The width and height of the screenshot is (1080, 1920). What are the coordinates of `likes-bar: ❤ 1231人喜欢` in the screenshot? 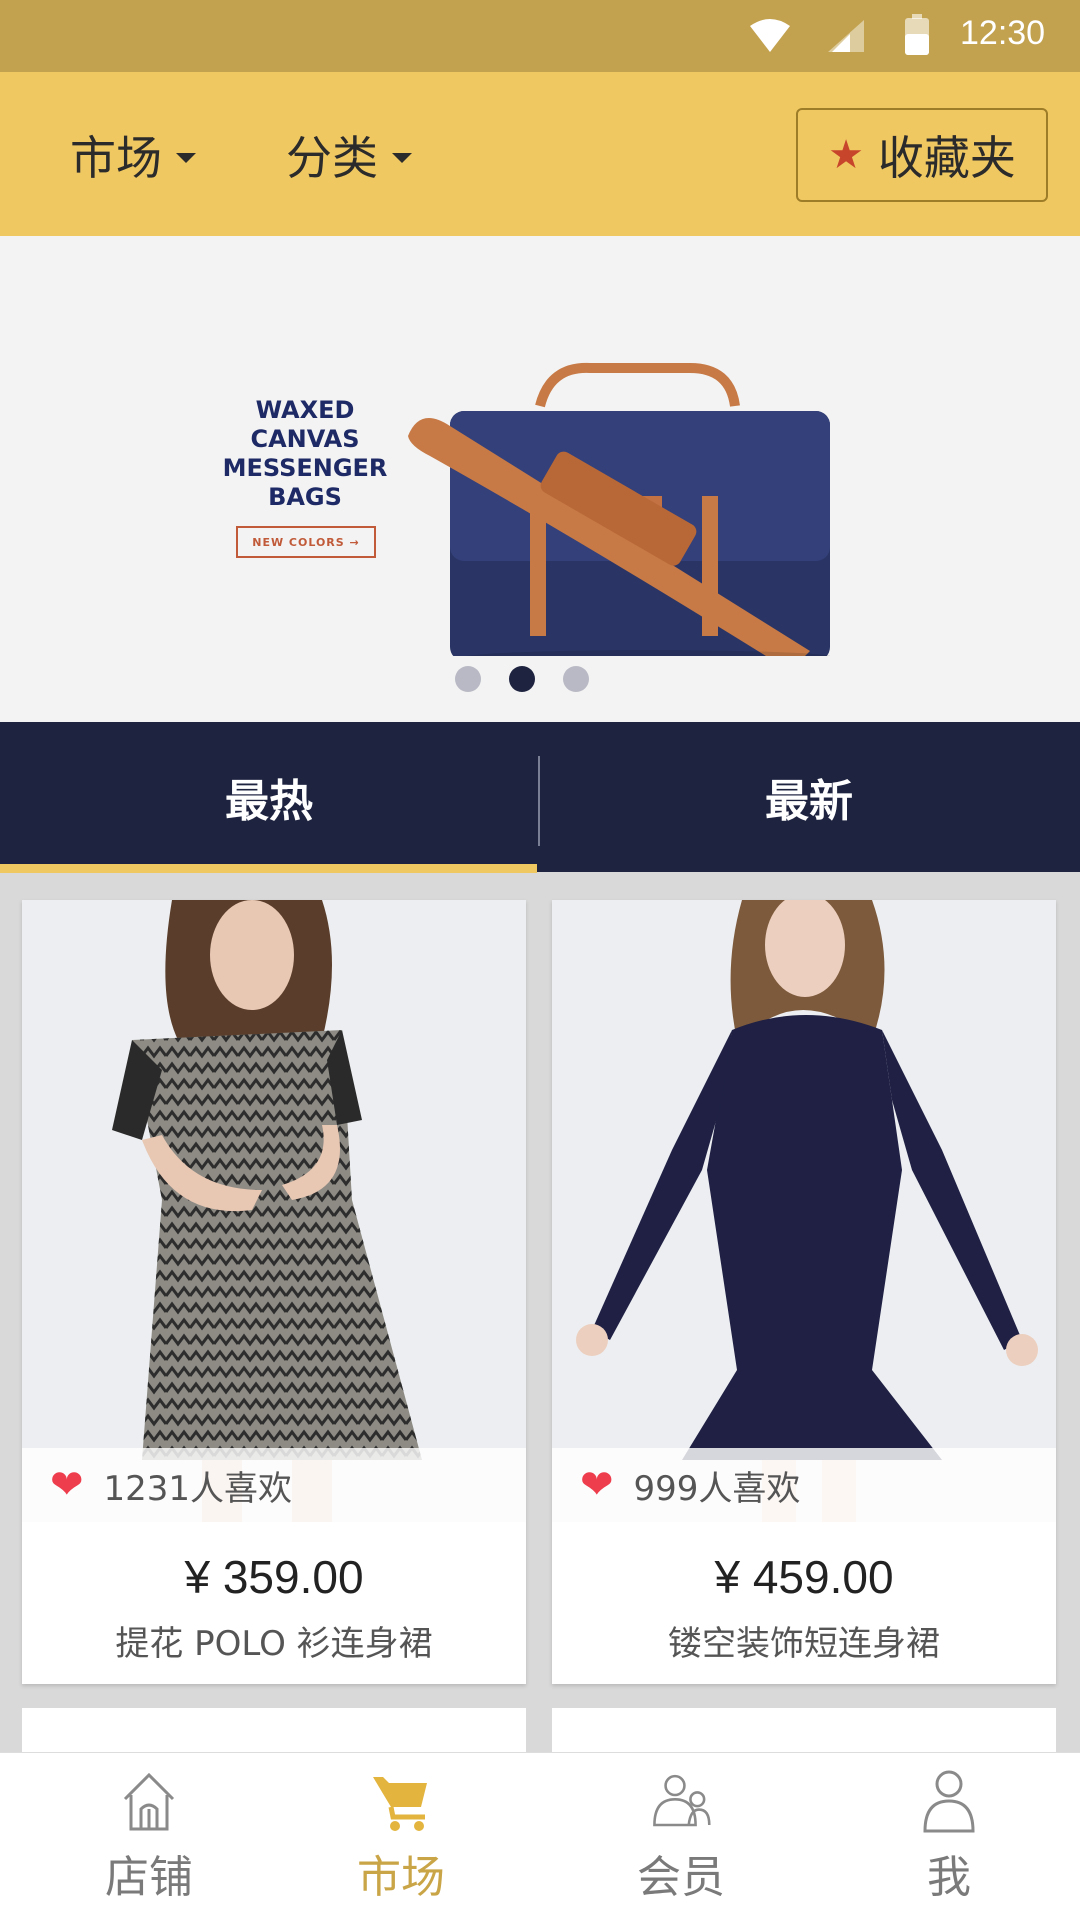 It's located at (274, 1485).